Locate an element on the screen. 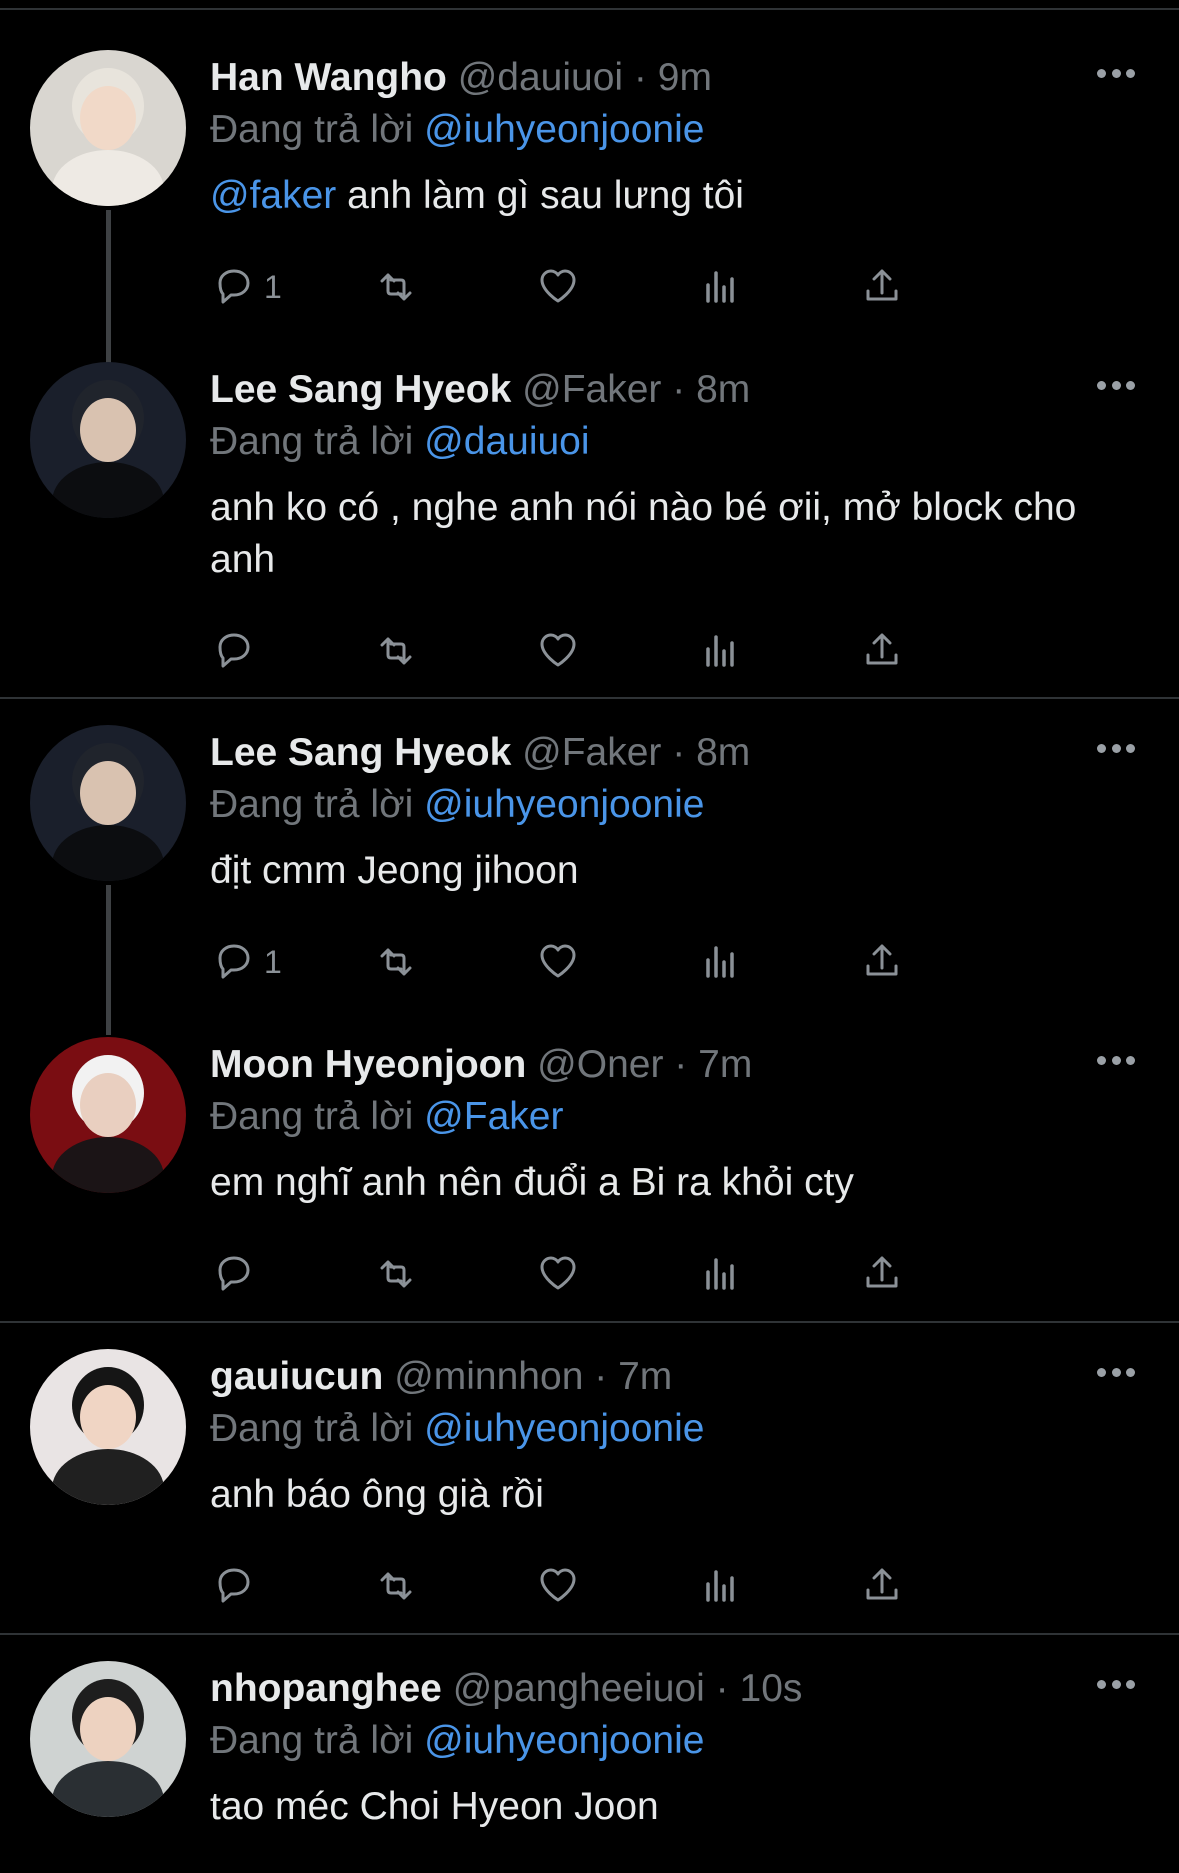 Image resolution: width=1179 pixels, height=1873 pixels. tweet-text-content: em nghĩ anh nên đuổi a Bi ra khỏi cty is located at coordinates (532, 1182).